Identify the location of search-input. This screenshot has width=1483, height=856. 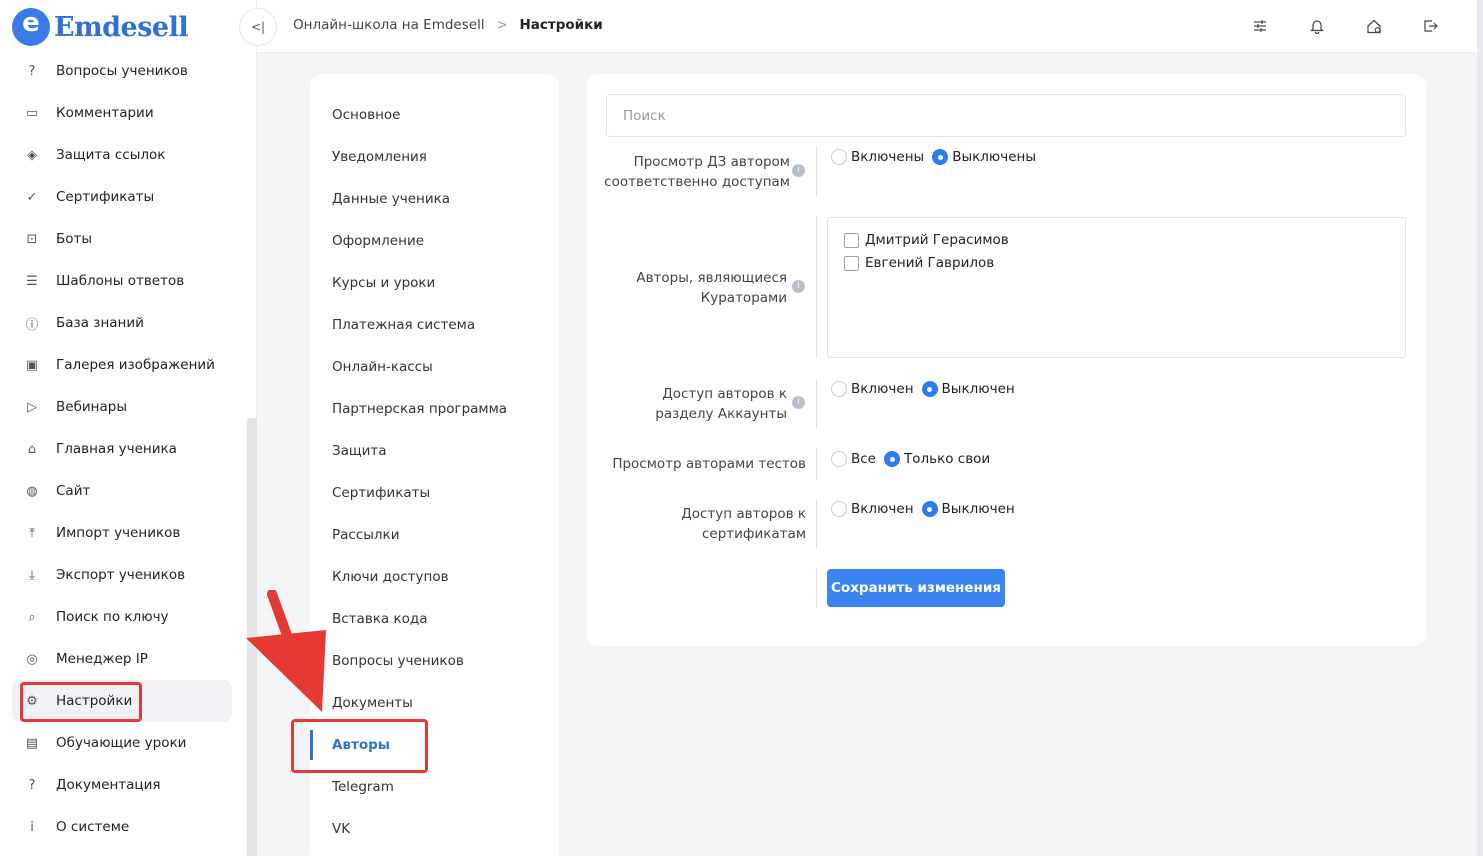
(1006, 115).